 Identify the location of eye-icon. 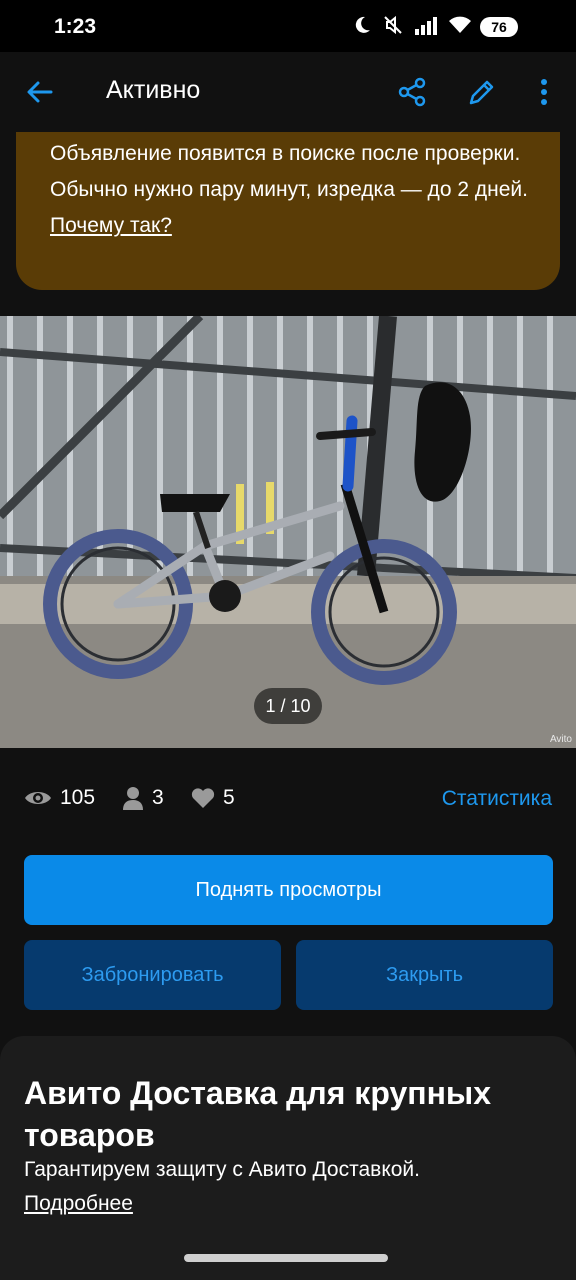
(38, 798).